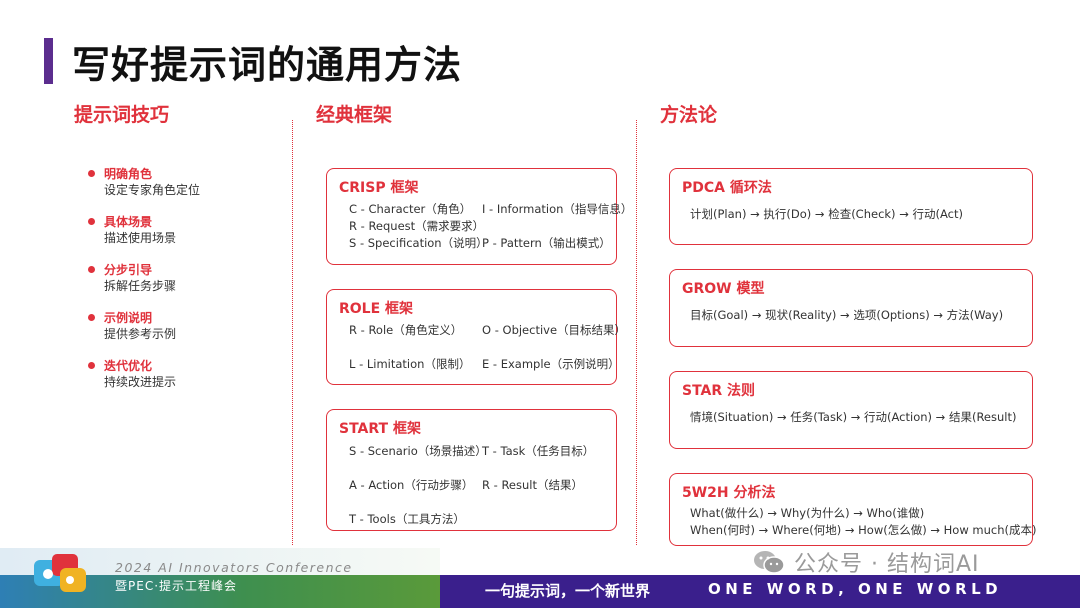 The image size is (1080, 608). Describe the element at coordinates (826, 214) in the screenshot. I see `pdca-line: 计划(Plan) → 执行(Do) → 检查(Check) → 行动(Act)` at that location.